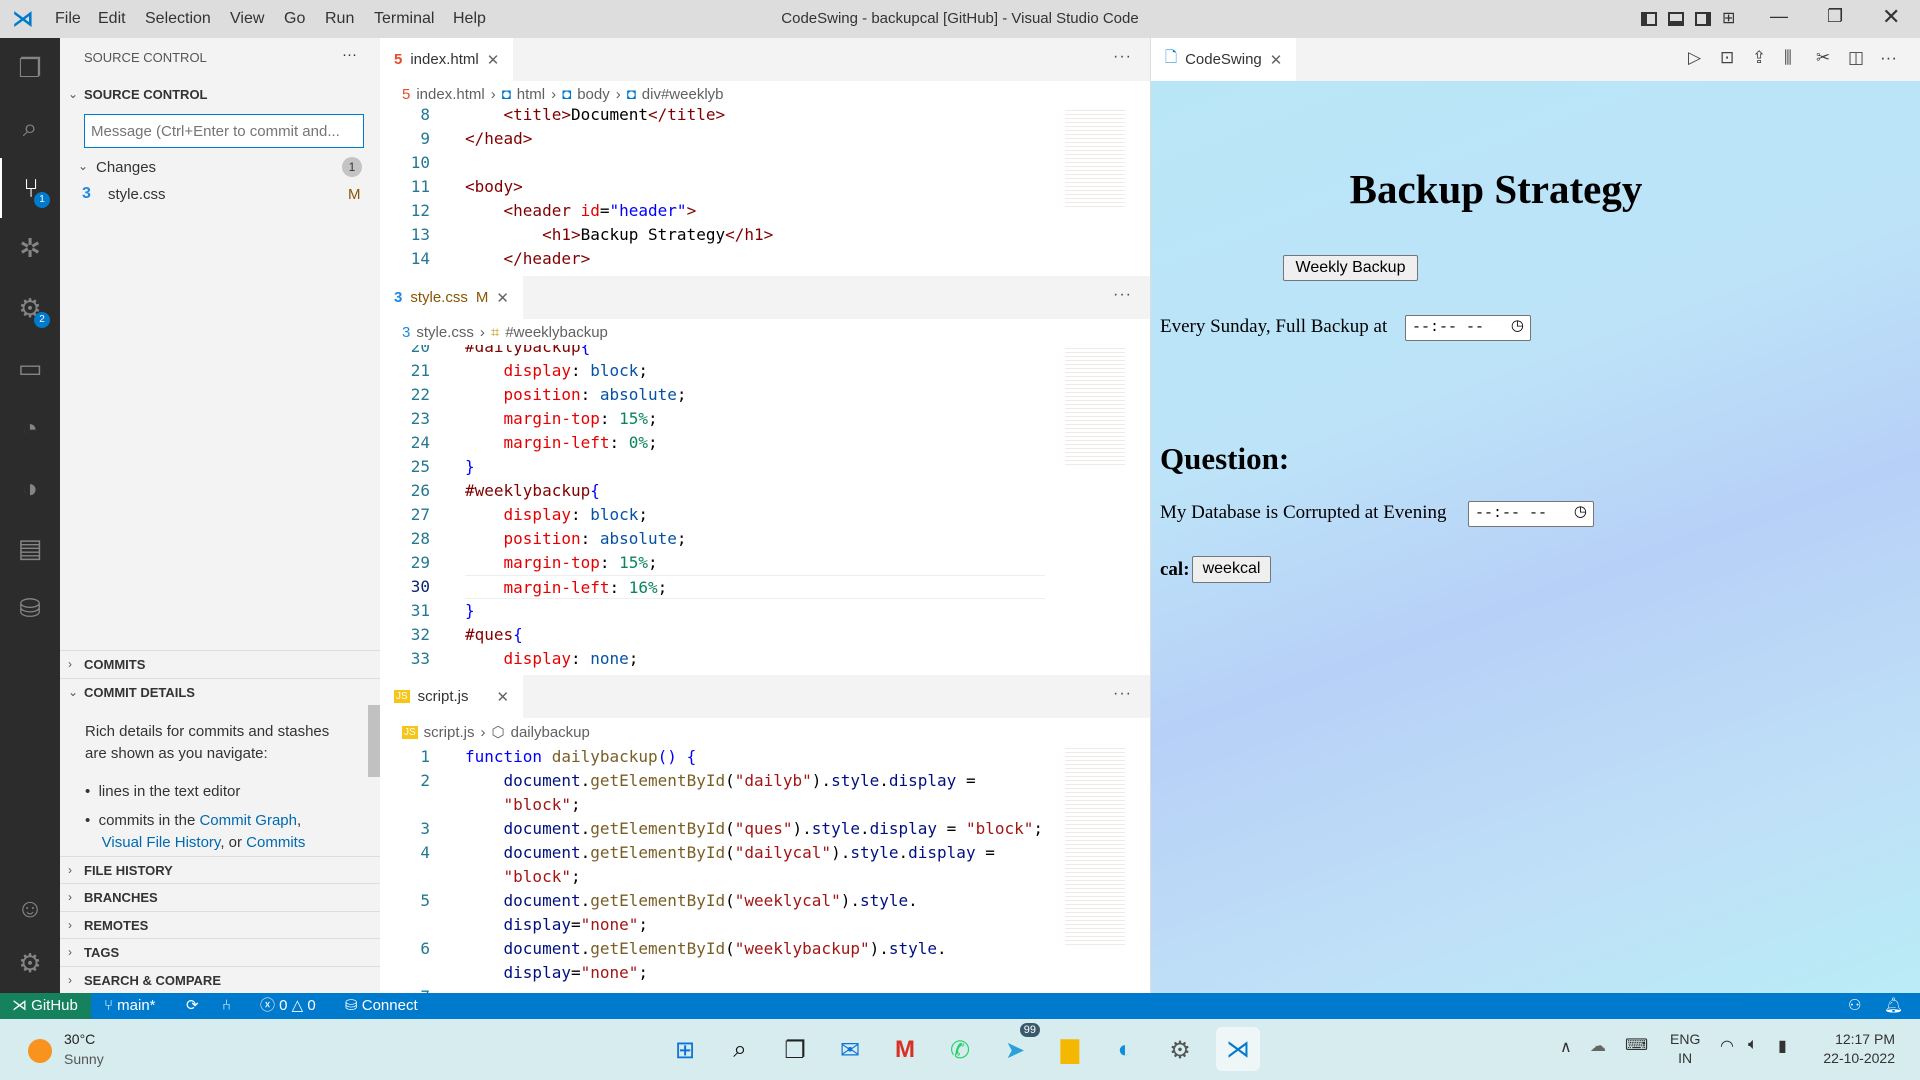 The height and width of the screenshot is (1080, 1920). What do you see at coordinates (1125, 1050) in the screenshot?
I see `edge-icon: ◐` at bounding box center [1125, 1050].